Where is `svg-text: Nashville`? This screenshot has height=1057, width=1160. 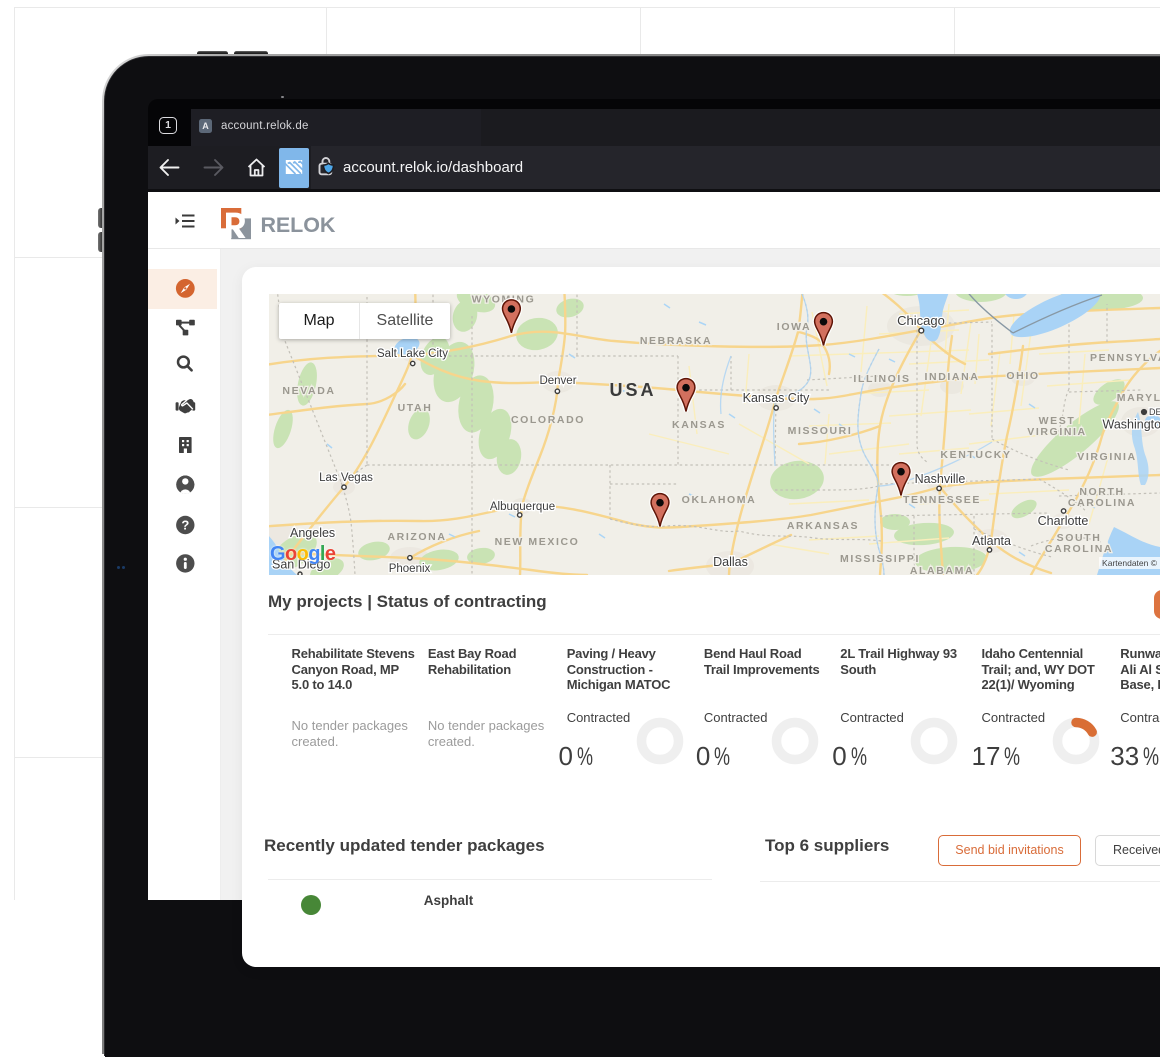
svg-text: Nashville is located at coordinates (940, 479).